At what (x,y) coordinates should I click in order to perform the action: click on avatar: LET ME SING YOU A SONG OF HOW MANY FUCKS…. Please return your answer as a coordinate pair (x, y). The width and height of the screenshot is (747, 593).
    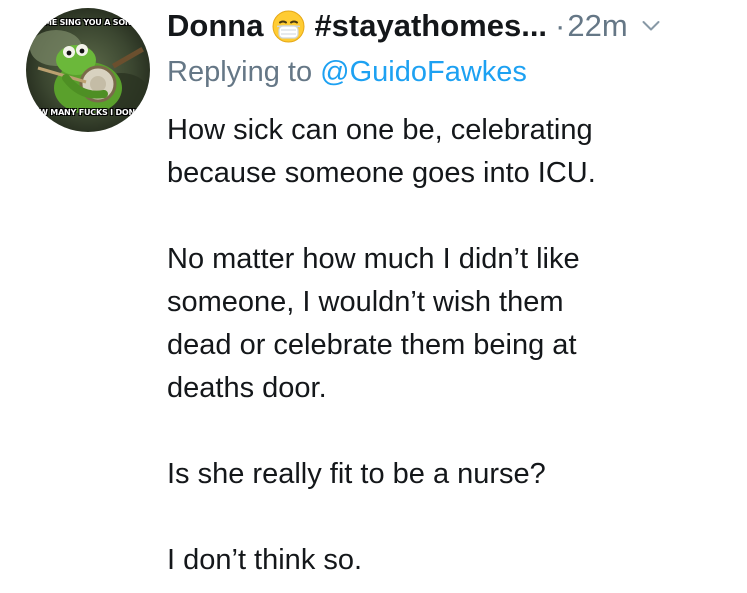
    Looking at the image, I should click on (88, 70).